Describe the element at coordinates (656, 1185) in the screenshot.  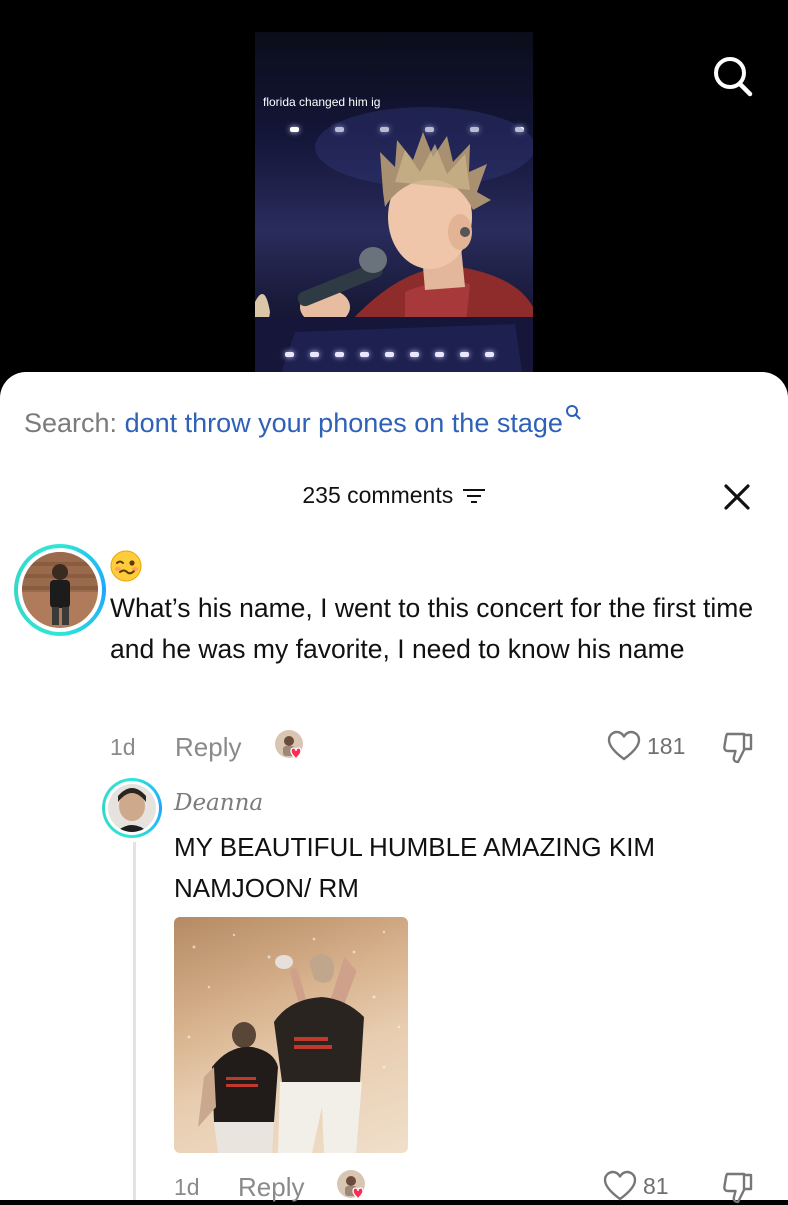
I see `like-count: 81` at that location.